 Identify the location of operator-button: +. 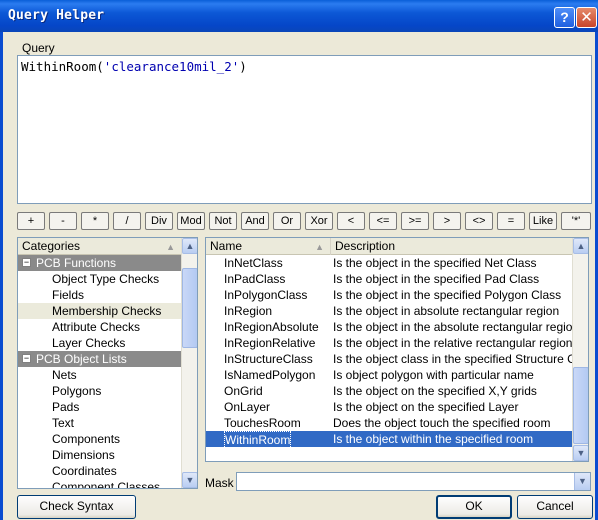
(31, 221).